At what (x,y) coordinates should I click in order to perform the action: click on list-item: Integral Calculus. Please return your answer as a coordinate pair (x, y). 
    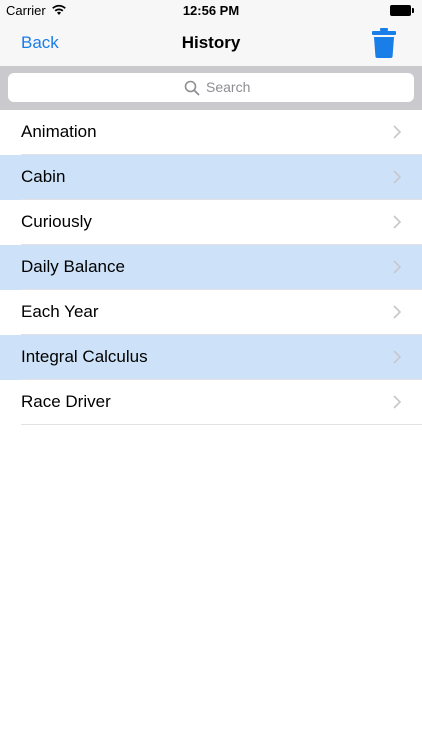
    Looking at the image, I should click on (211, 357).